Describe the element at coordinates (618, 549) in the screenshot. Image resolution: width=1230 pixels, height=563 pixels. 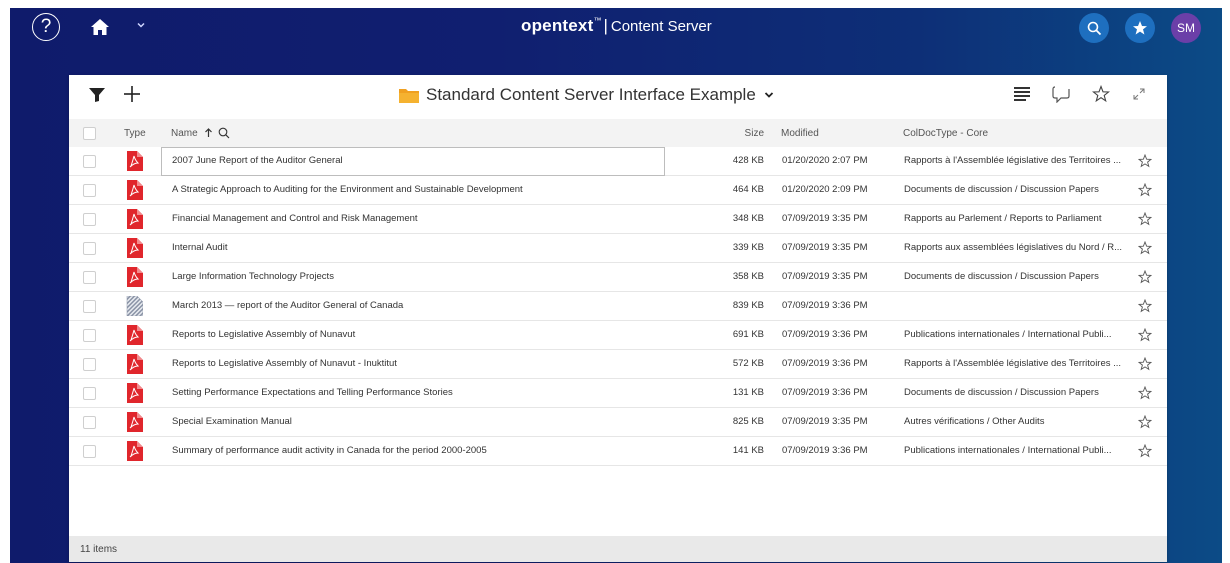
I see `panel-footer: 11 items` at that location.